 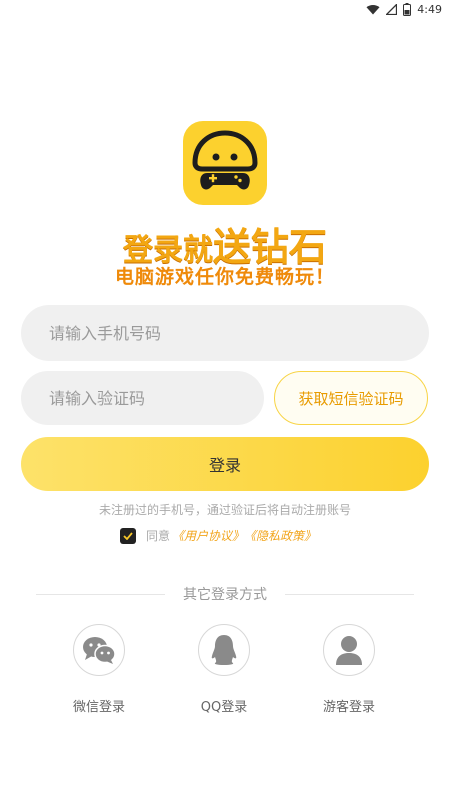 What do you see at coordinates (224, 707) in the screenshot?
I see `qq-login-label: QQ登录` at bounding box center [224, 707].